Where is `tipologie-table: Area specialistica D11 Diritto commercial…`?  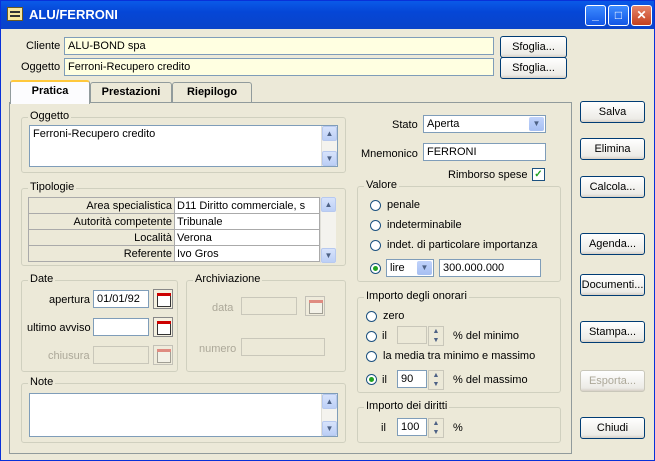 tipologie-table: Area specialistica D11 Diritto commercial… is located at coordinates (174, 229).